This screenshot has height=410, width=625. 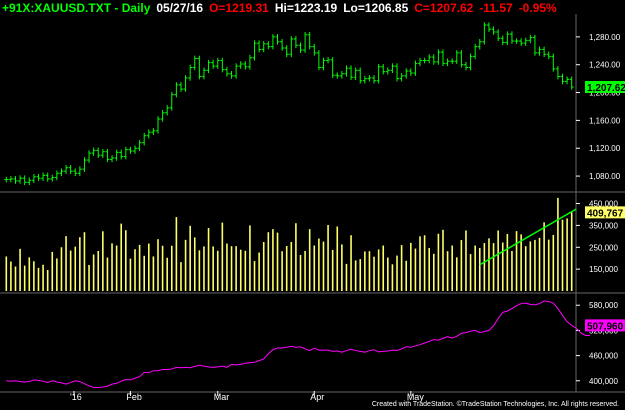 I want to click on y-tick-label: 400,000, so click(x=603, y=381).